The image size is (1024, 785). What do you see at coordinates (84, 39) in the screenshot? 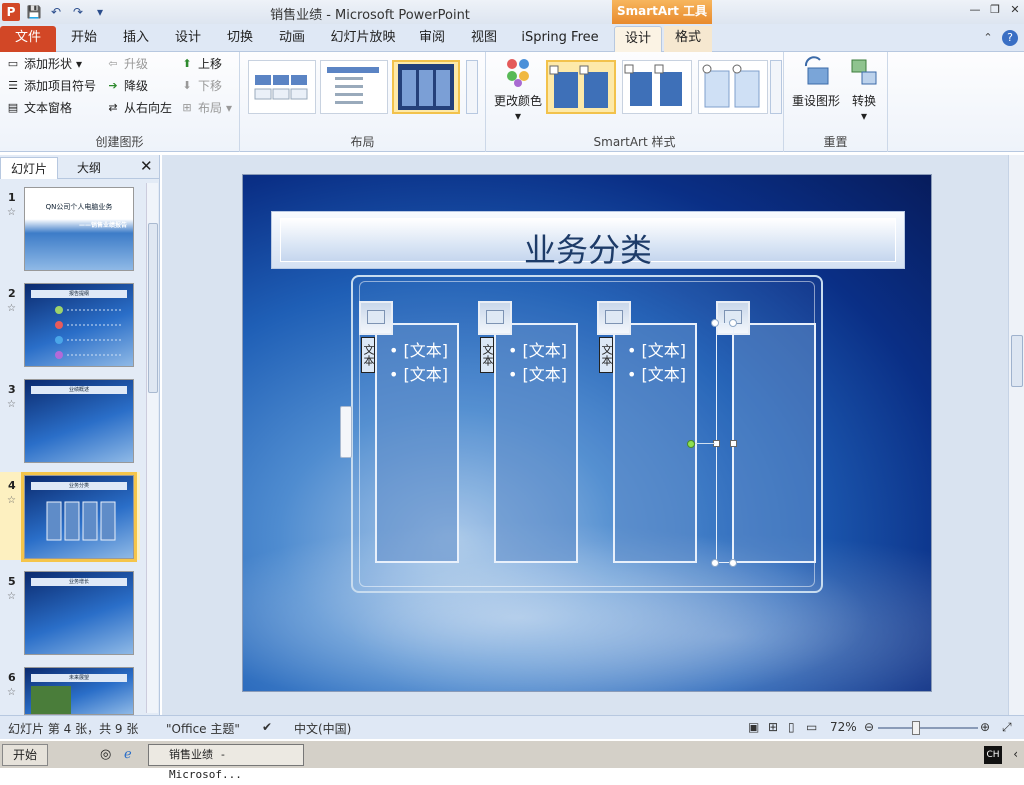
I see `tab-home: 开始` at bounding box center [84, 39].